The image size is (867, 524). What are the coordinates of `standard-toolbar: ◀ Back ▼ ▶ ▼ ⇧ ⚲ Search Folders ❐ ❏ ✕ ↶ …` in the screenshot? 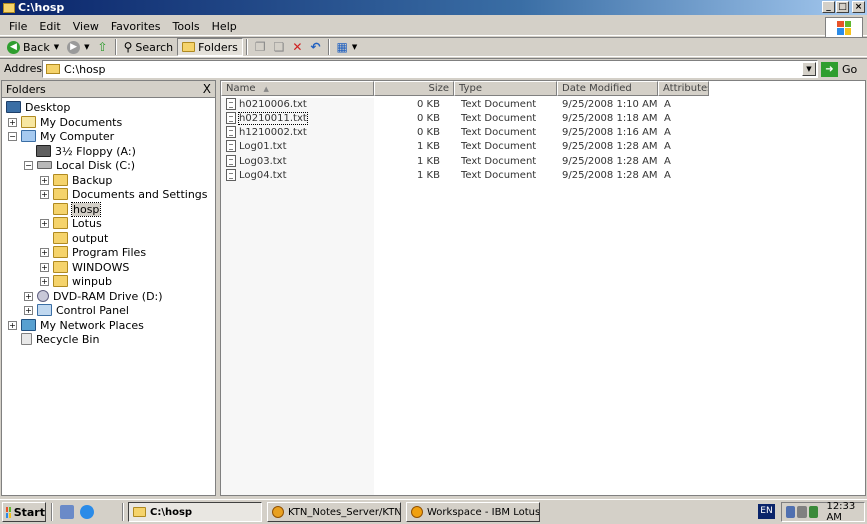 It's located at (433, 47).